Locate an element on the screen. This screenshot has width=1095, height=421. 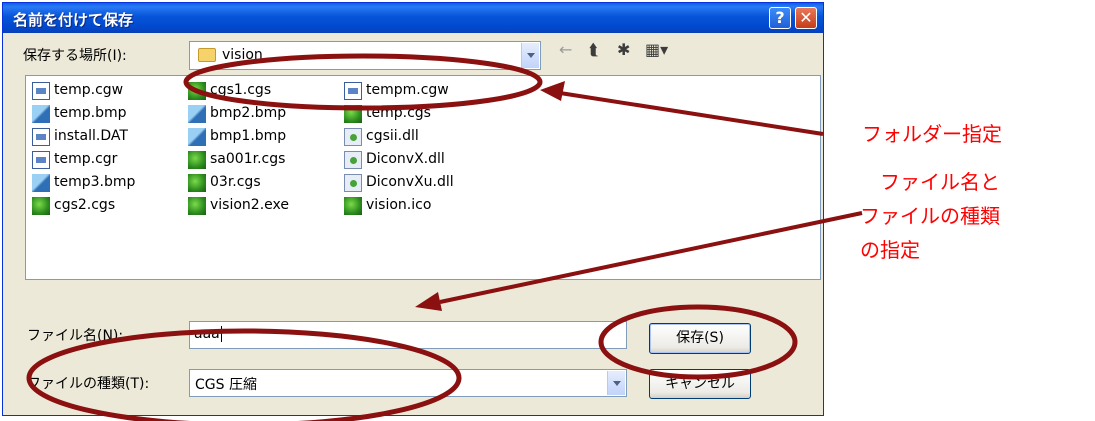
folder-arrowhead-icon is located at coordinates (552, 91).